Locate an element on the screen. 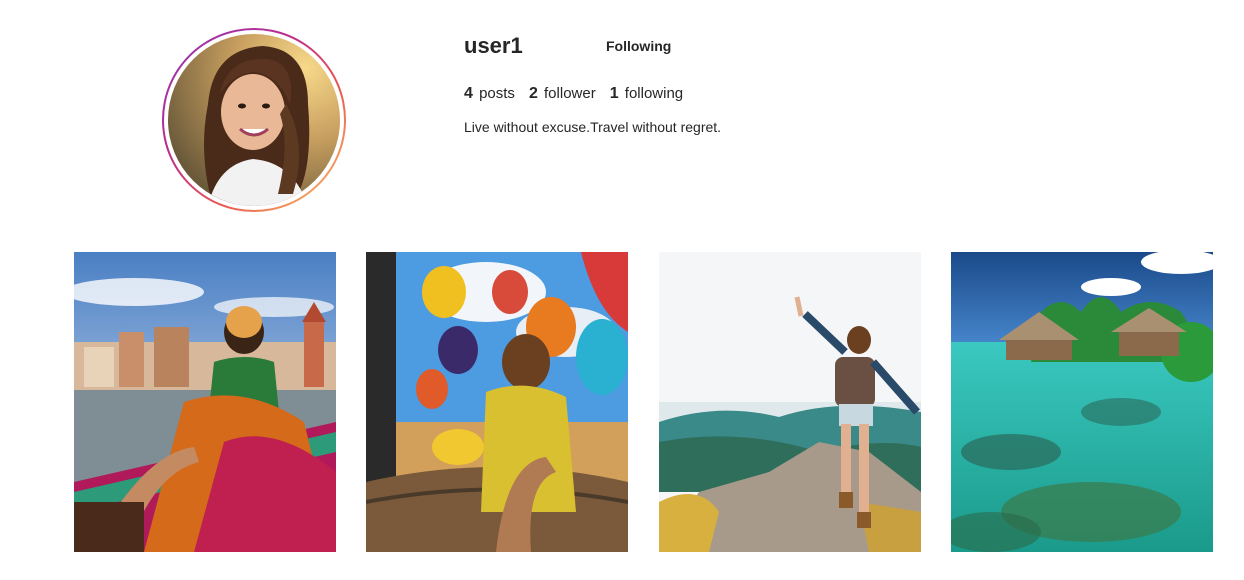 The height and width of the screenshot is (580, 1244). avatar is located at coordinates (254, 120).